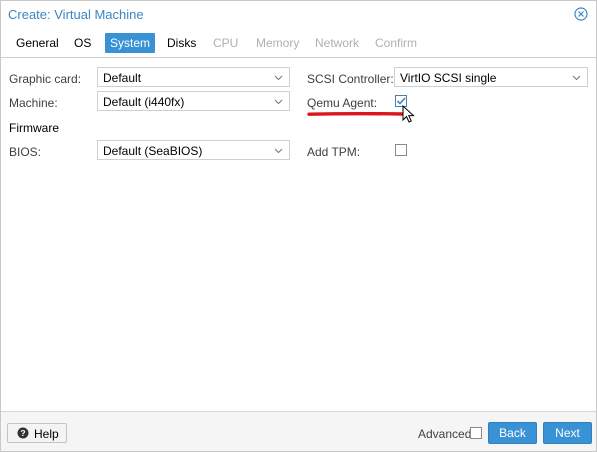 The width and height of the screenshot is (597, 452). I want to click on tab-disks: Disks, so click(181, 43).